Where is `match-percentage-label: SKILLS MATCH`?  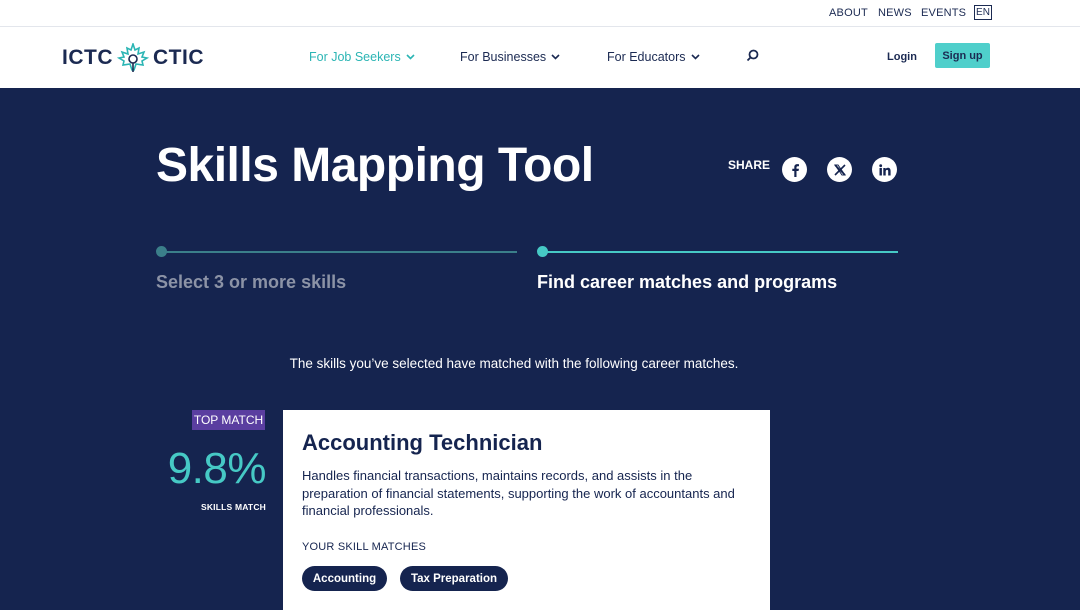 match-percentage-label: SKILLS MATCH is located at coordinates (233, 507).